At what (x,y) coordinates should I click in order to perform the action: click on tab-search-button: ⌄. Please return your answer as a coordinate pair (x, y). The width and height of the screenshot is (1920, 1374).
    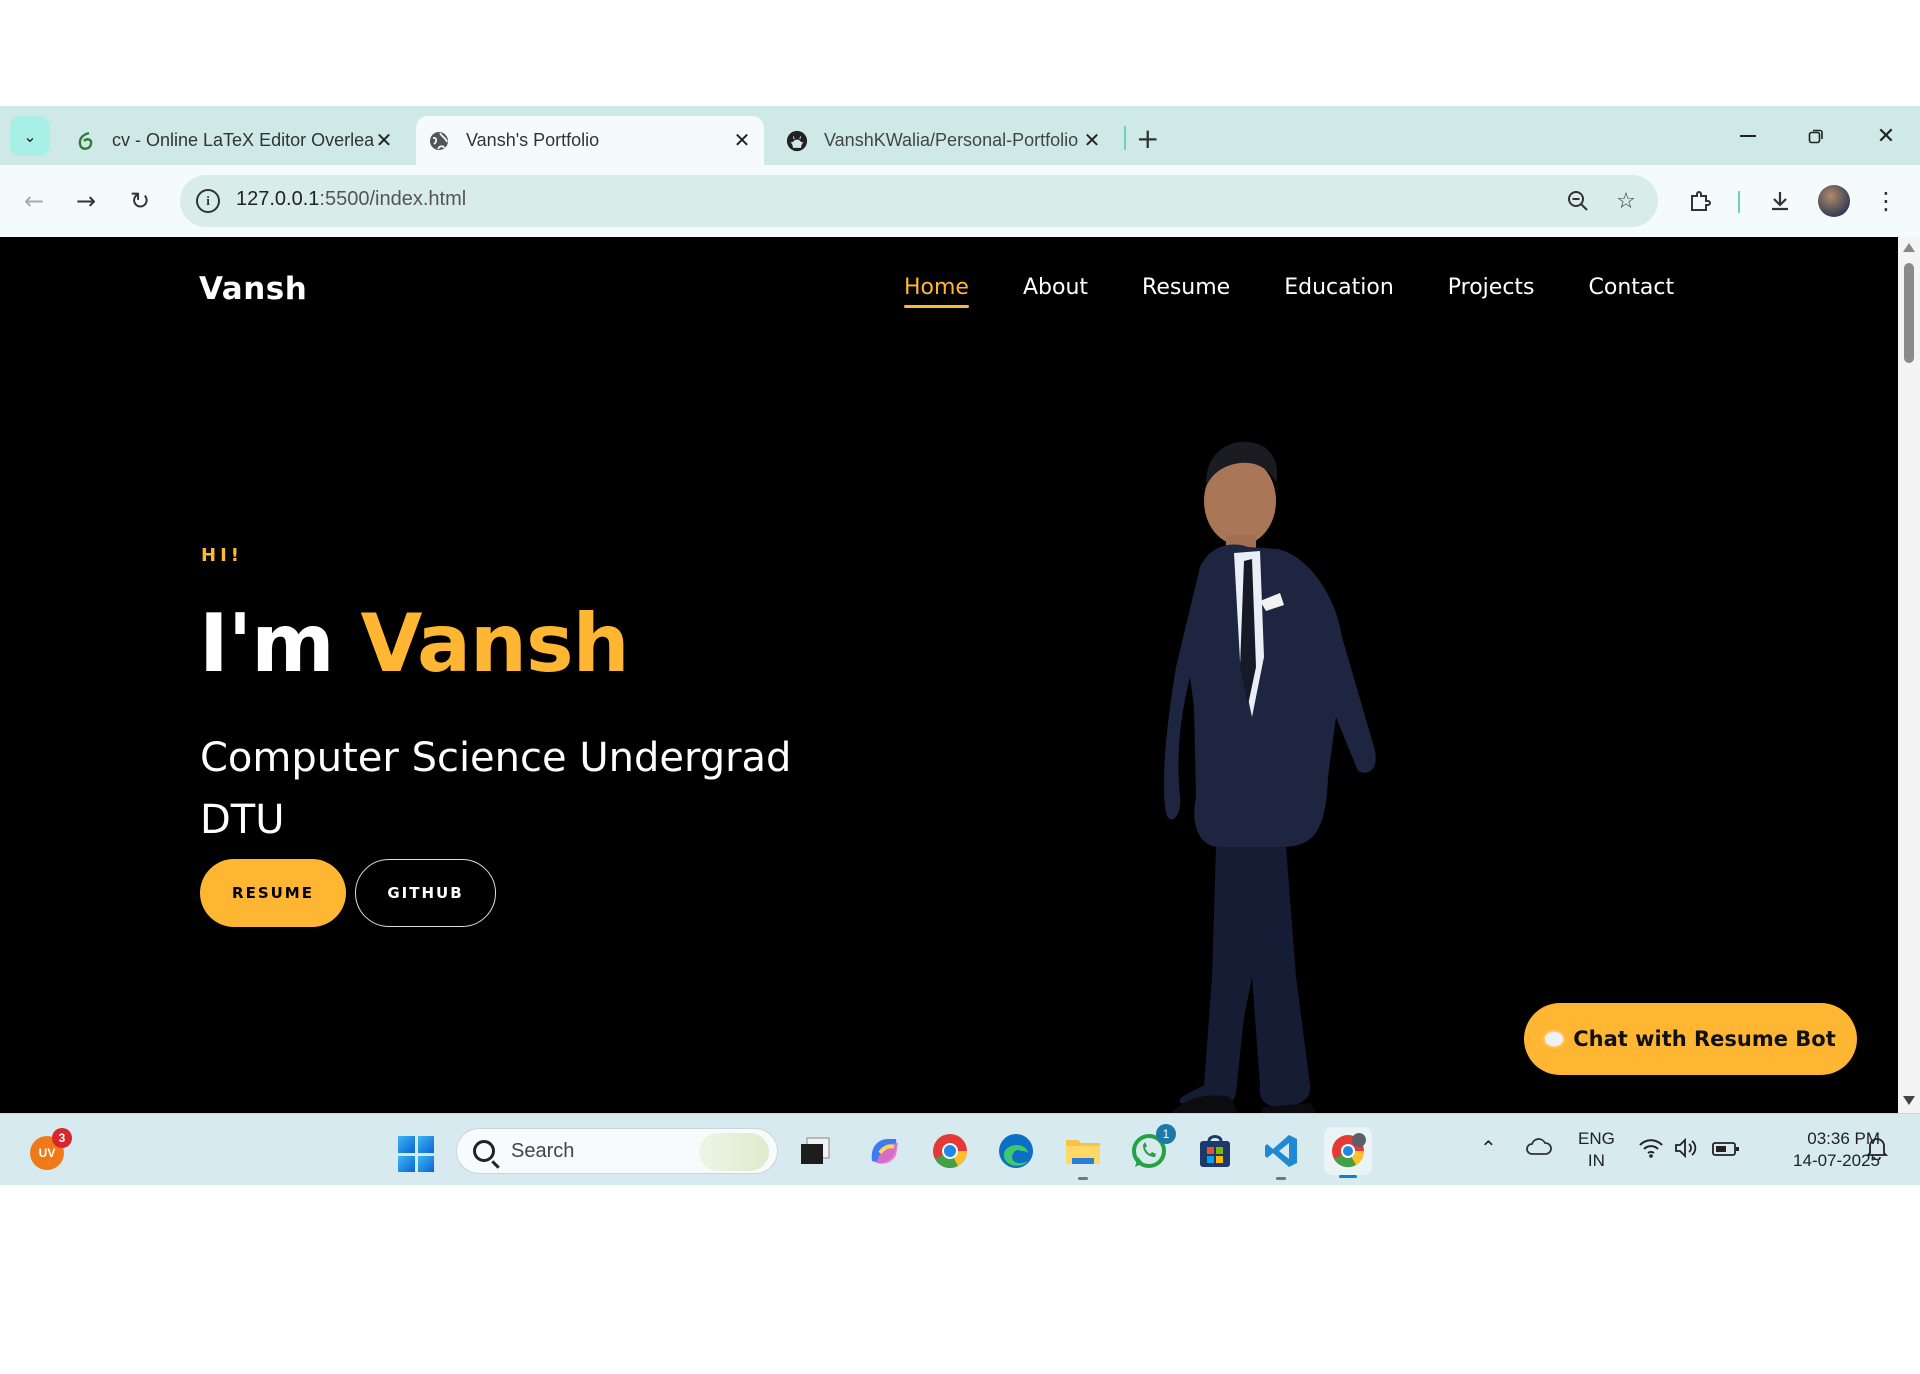
    Looking at the image, I should click on (30, 136).